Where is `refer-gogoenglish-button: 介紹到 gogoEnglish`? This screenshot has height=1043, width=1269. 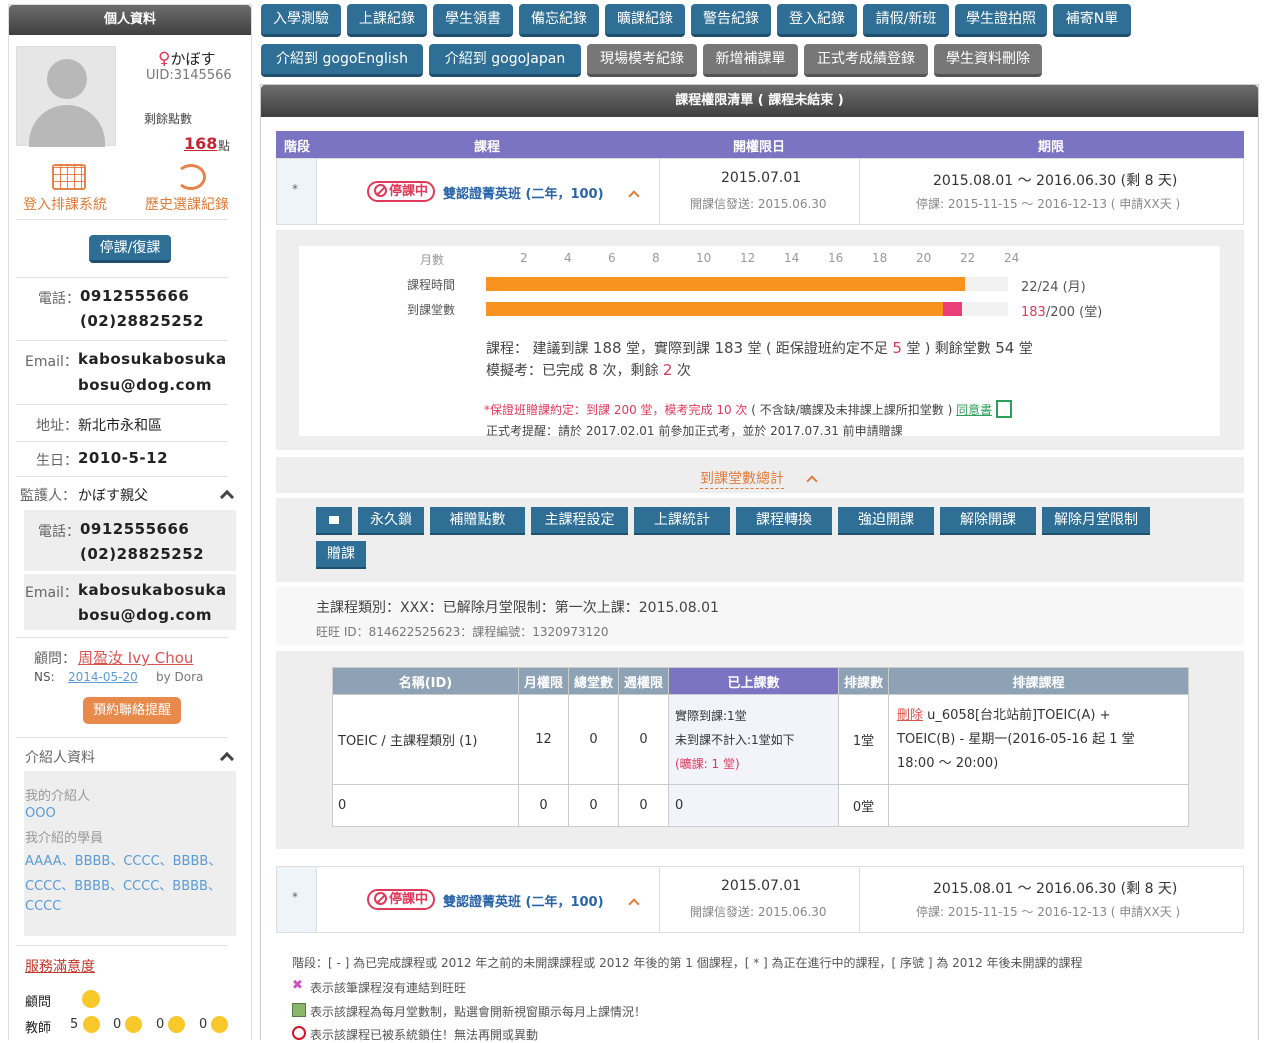
refer-gogoenglish-button: 介紹到 gogoEnglish is located at coordinates (342, 60).